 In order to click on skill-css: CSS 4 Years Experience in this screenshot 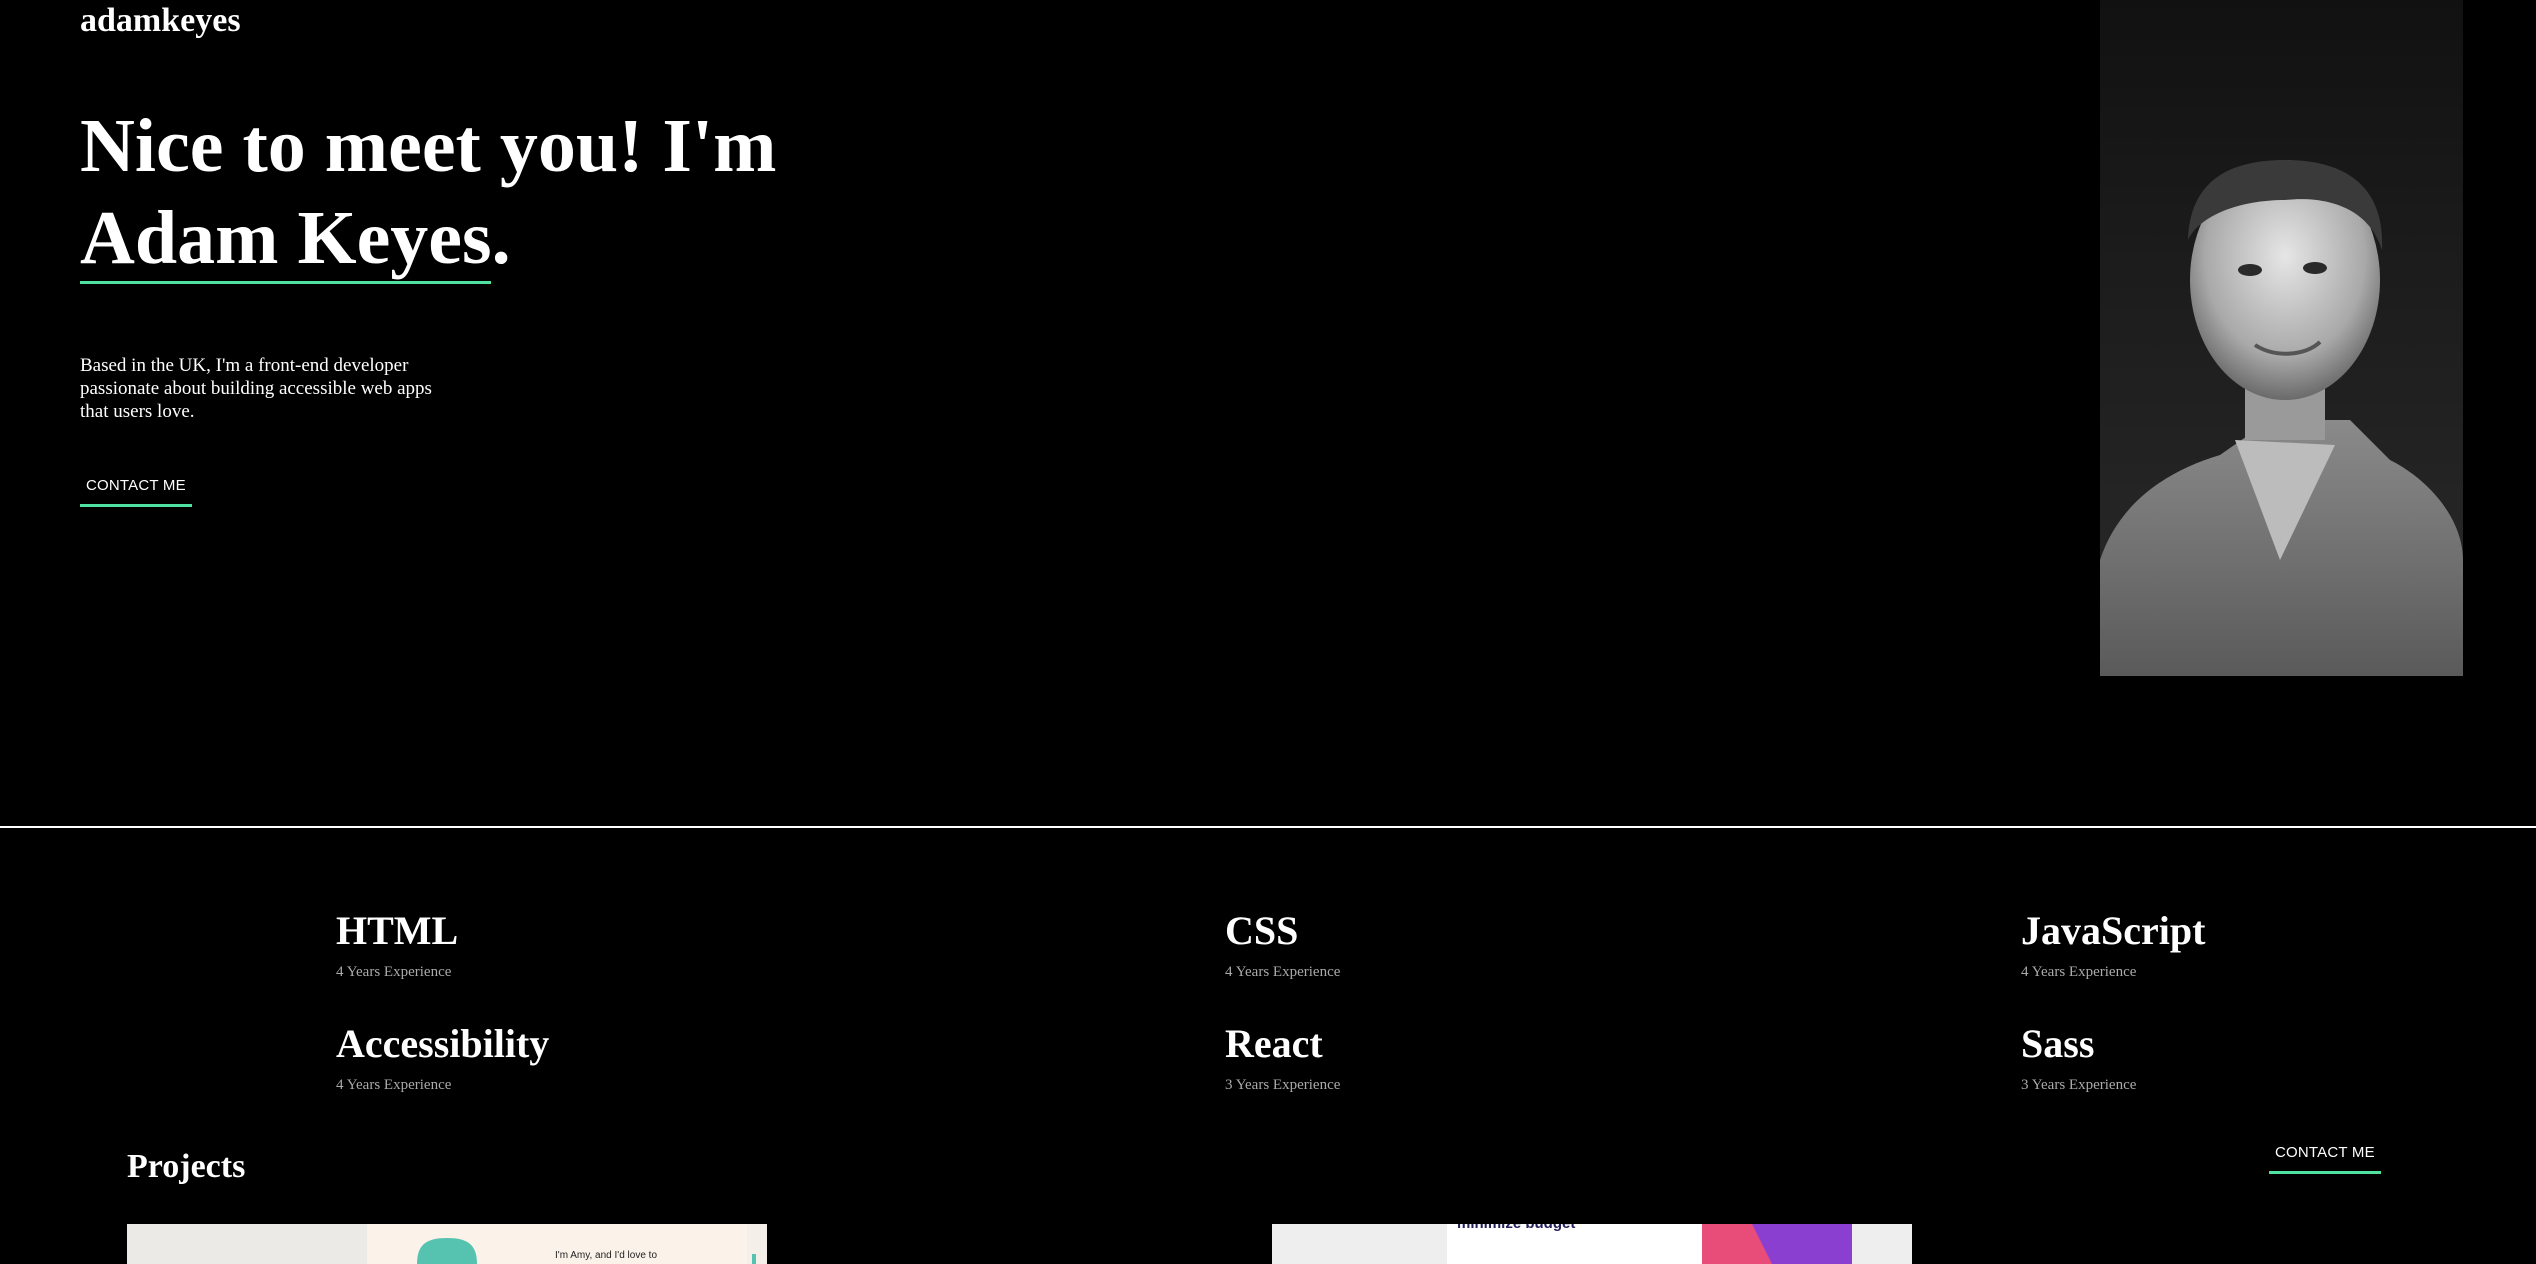, I will do `click(1282, 944)`.